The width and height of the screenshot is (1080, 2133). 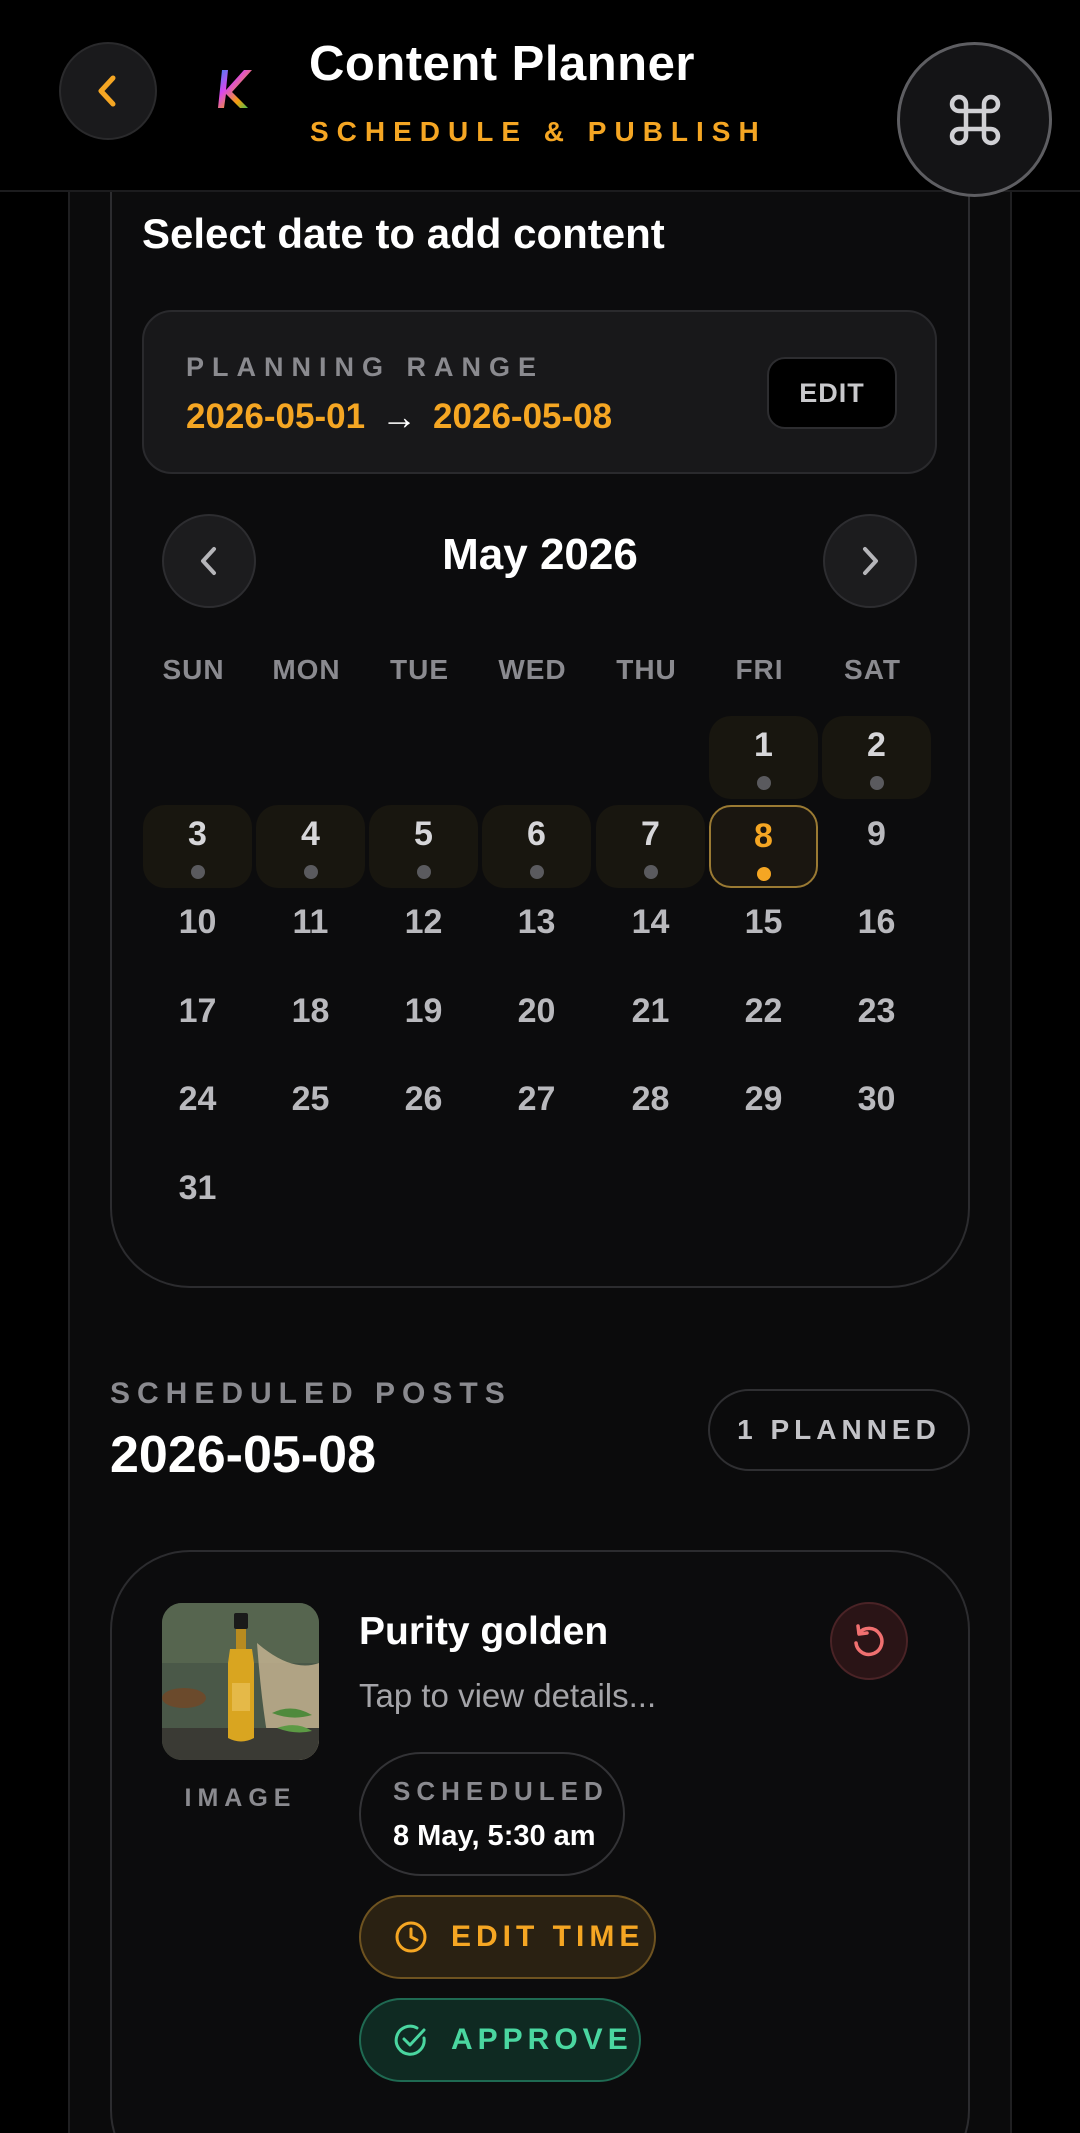 I want to click on weekday-label: WED, so click(x=532, y=669).